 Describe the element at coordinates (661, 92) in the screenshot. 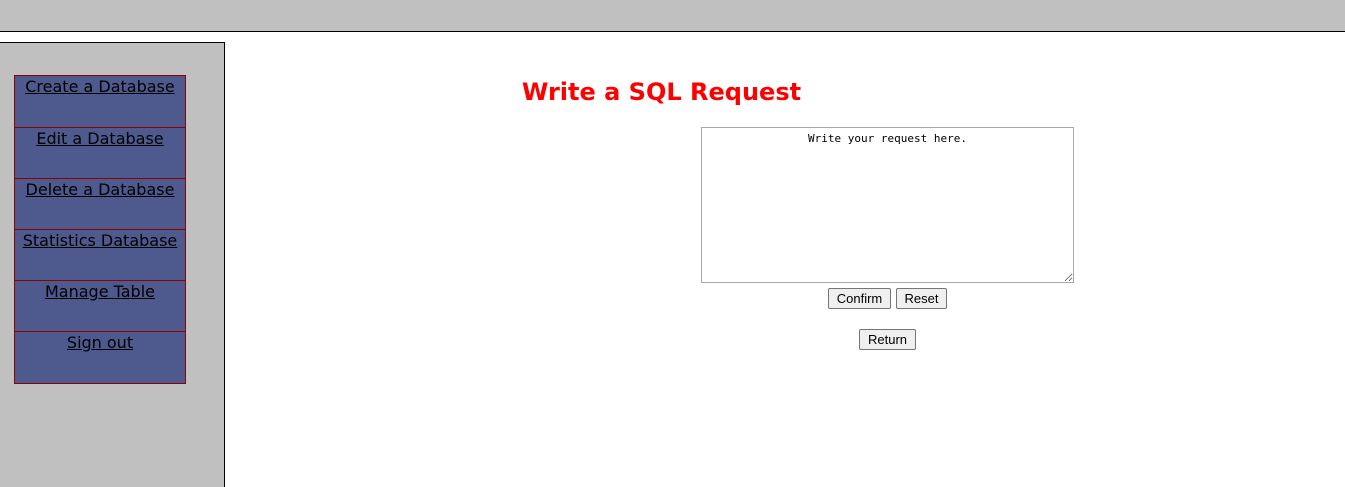

I see `page-title: Write a SQL Request` at that location.